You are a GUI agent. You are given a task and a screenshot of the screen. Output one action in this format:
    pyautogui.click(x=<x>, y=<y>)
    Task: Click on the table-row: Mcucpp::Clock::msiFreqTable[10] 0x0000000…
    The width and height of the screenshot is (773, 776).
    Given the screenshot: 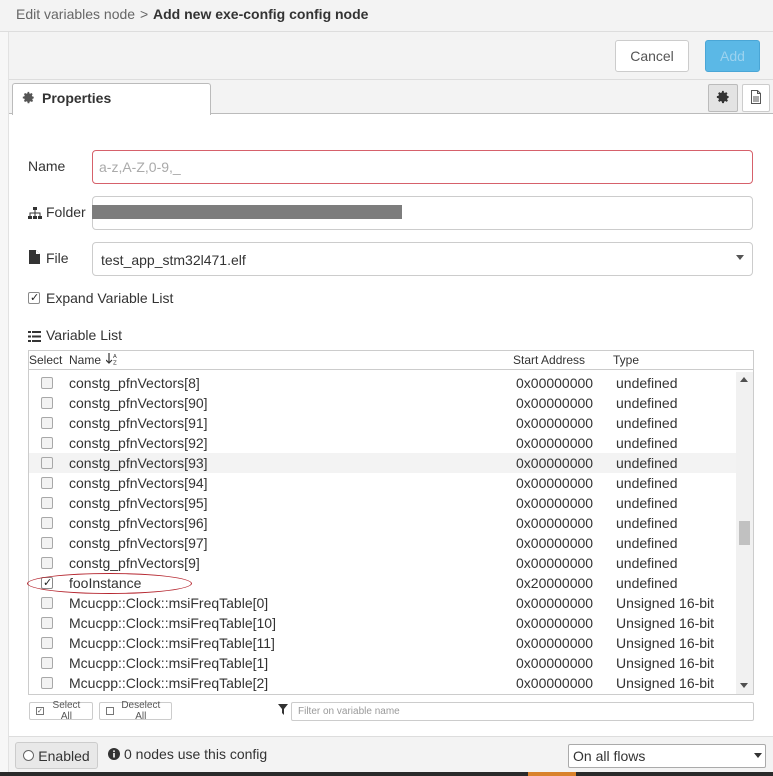 What is the action you would take?
    pyautogui.click(x=382, y=623)
    